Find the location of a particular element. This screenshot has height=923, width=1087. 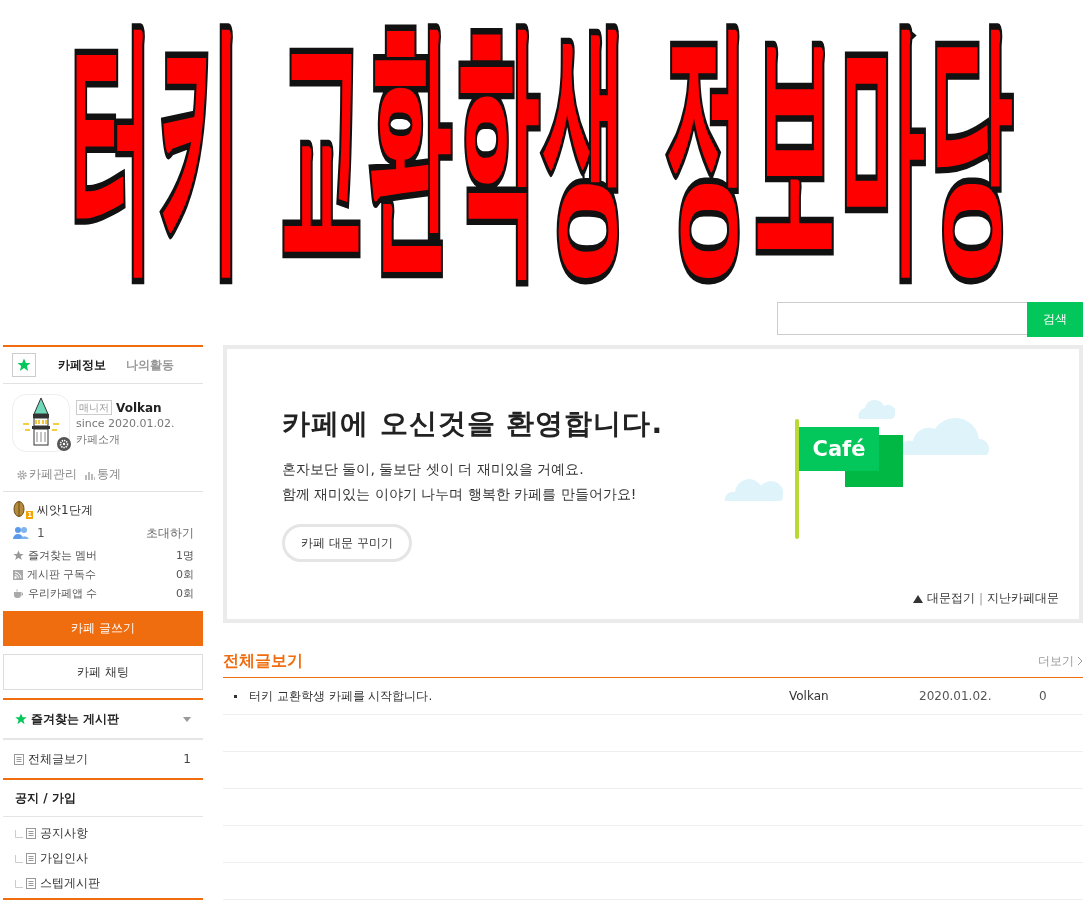

board-link: 전체글보기 is located at coordinates (51, 759).